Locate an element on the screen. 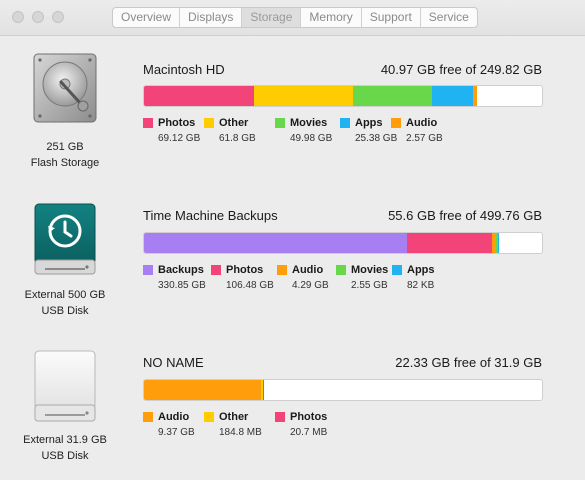  legend-size: 20.7 MB is located at coordinates (309, 432).